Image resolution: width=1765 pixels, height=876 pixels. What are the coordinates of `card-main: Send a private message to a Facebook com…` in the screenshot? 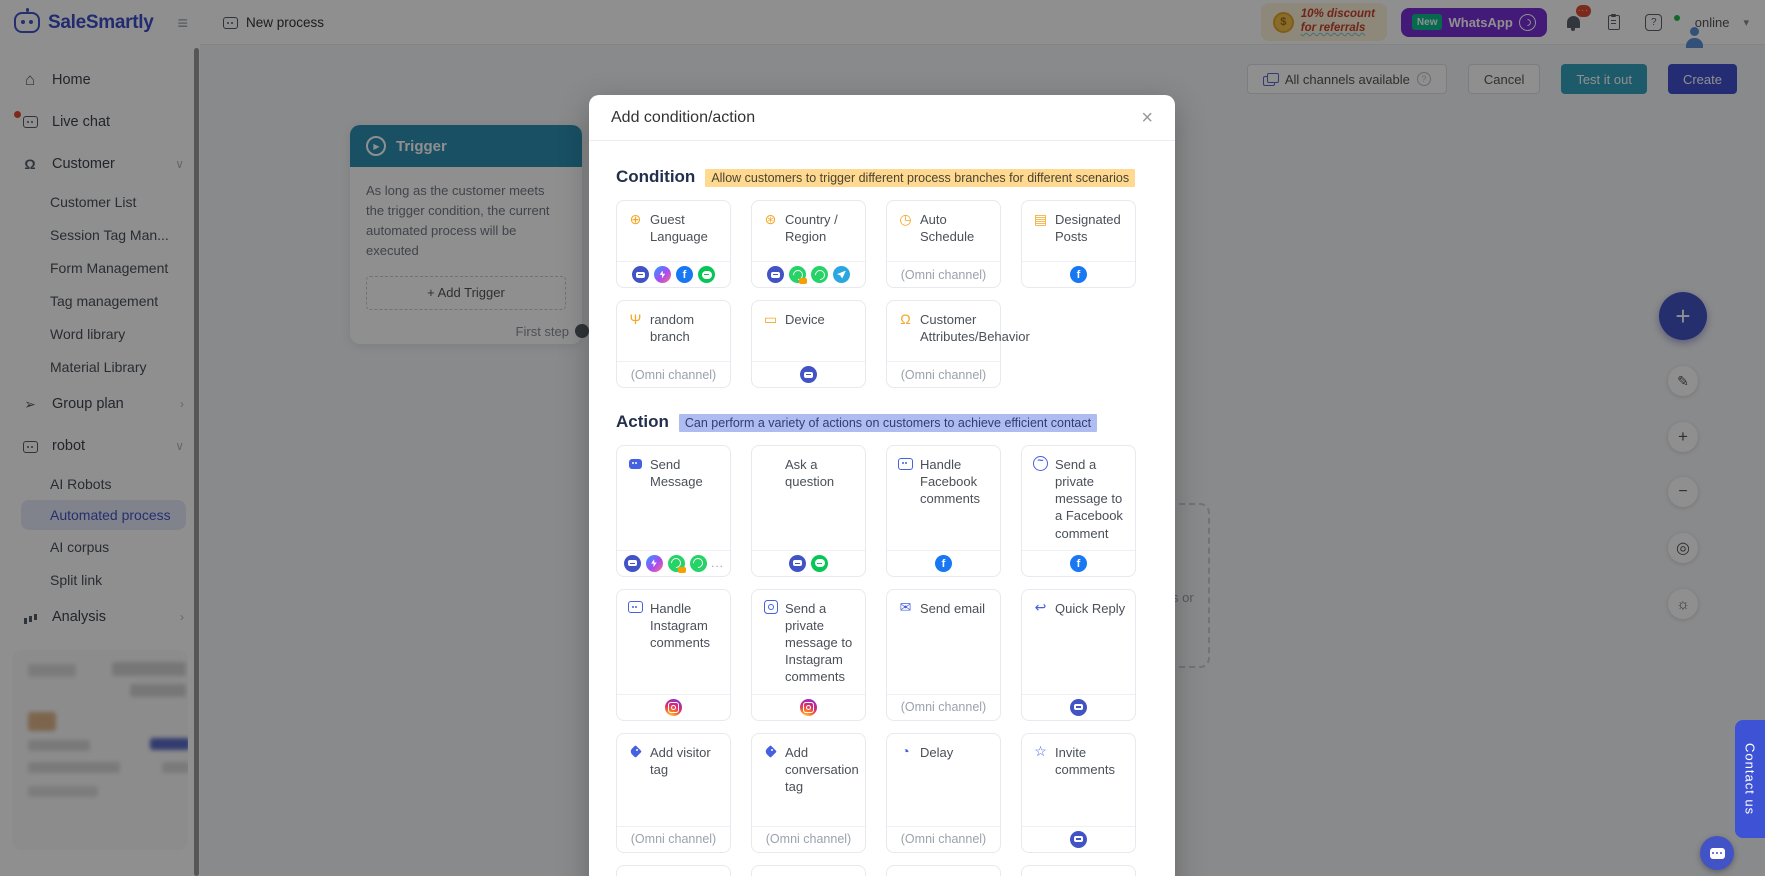 It's located at (1078, 498).